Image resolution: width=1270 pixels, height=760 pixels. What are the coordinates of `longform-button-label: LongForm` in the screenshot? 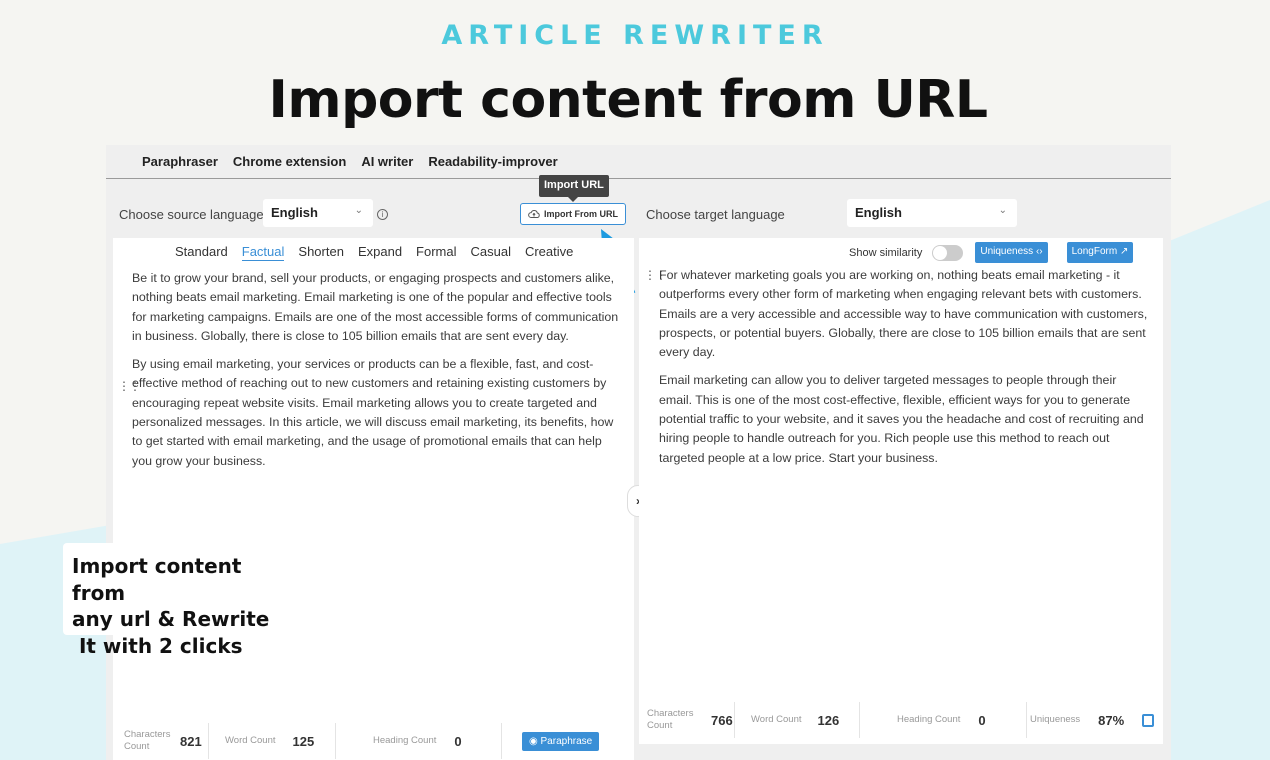 It's located at (1094, 251).